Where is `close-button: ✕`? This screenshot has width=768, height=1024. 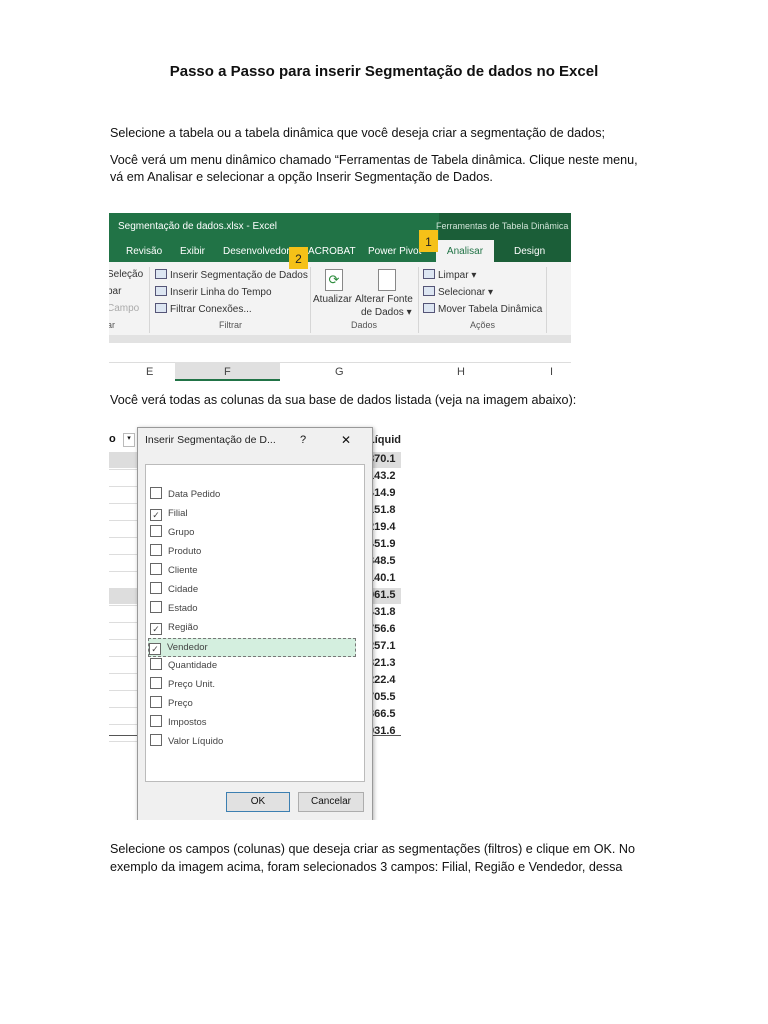 close-button: ✕ is located at coordinates (346, 440).